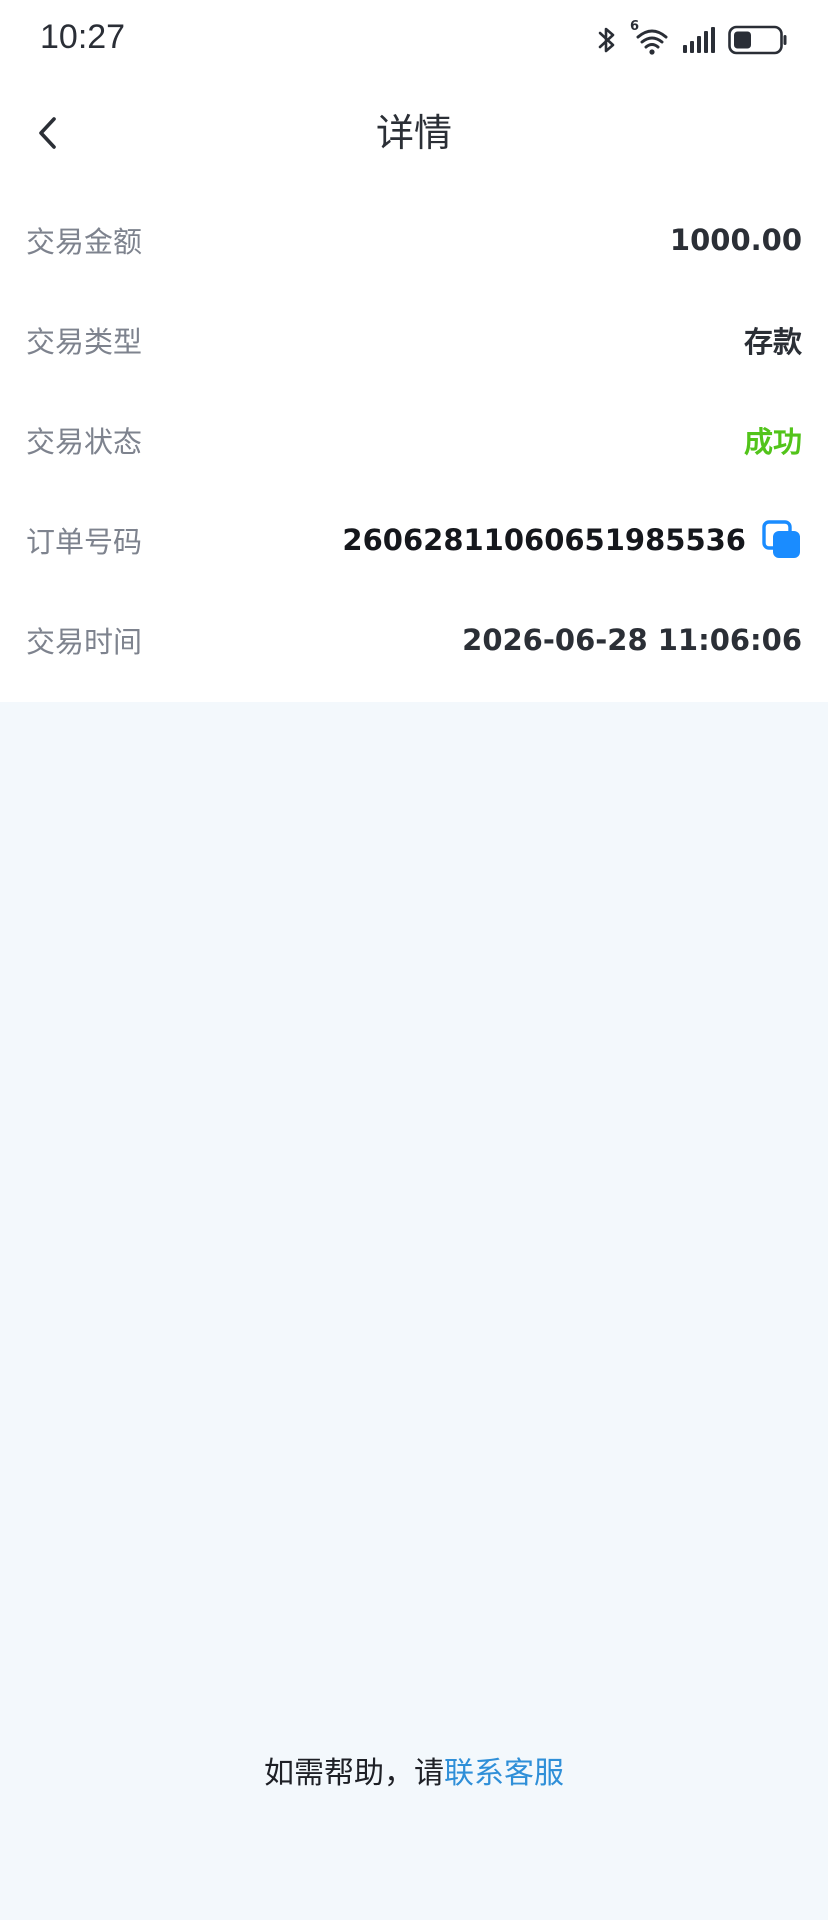 This screenshot has height=1920, width=828. Describe the element at coordinates (607, 40) in the screenshot. I see `bluetooth-icon` at that location.